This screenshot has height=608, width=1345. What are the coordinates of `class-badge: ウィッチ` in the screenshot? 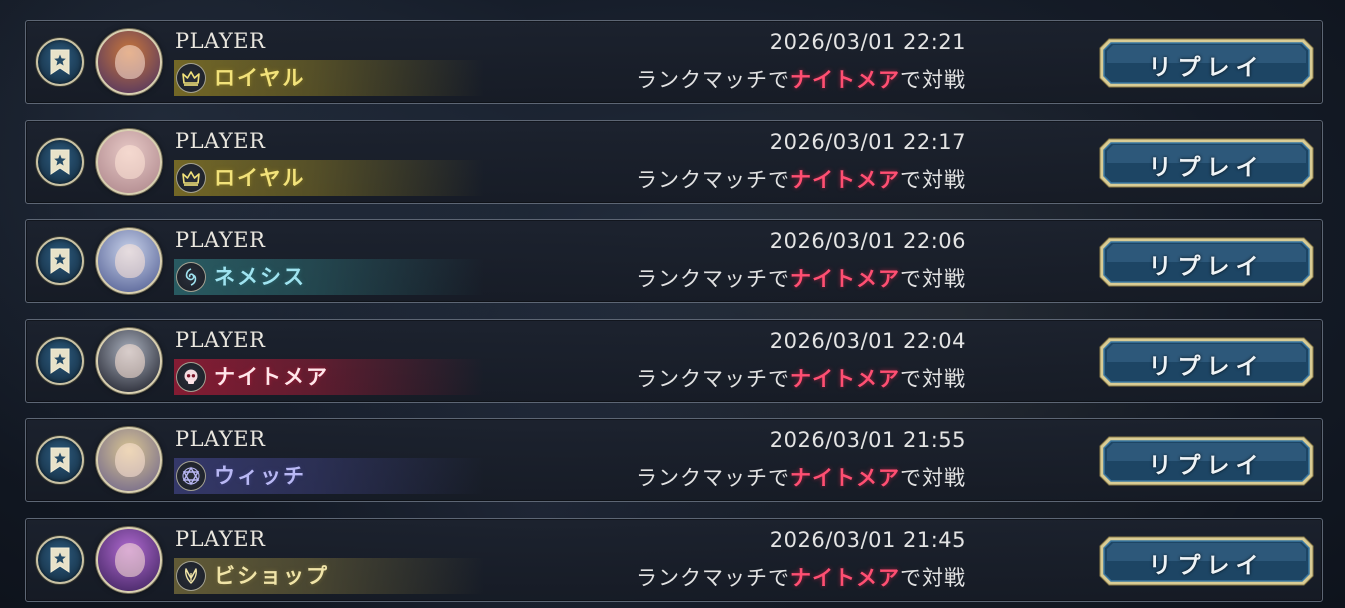 It's located at (329, 476).